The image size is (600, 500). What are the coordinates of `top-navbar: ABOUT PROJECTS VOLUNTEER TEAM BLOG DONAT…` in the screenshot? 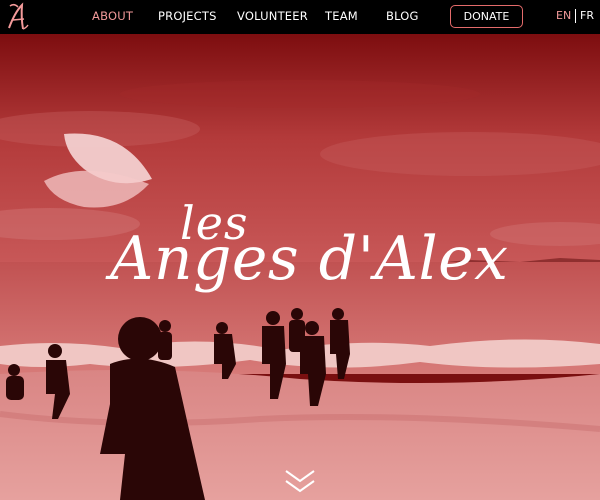 It's located at (300, 17).